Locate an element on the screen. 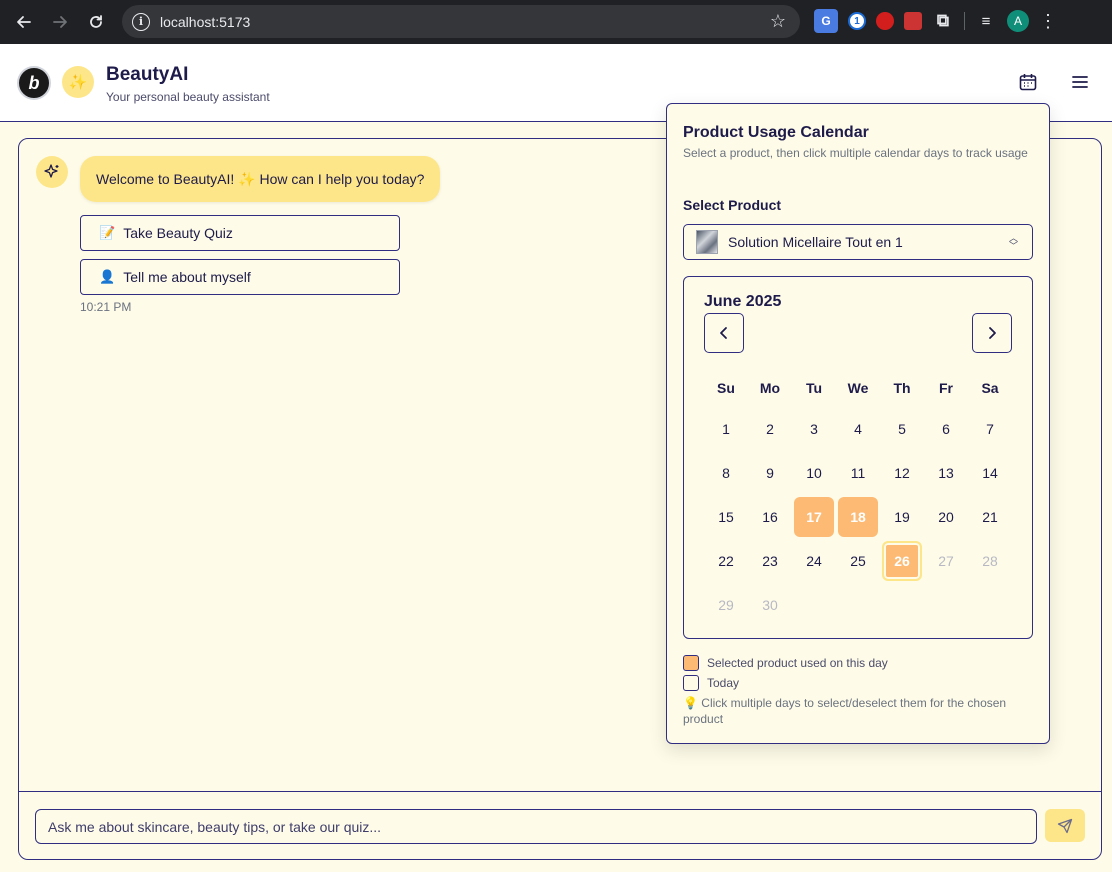  translate-extension-icon: G is located at coordinates (826, 21).